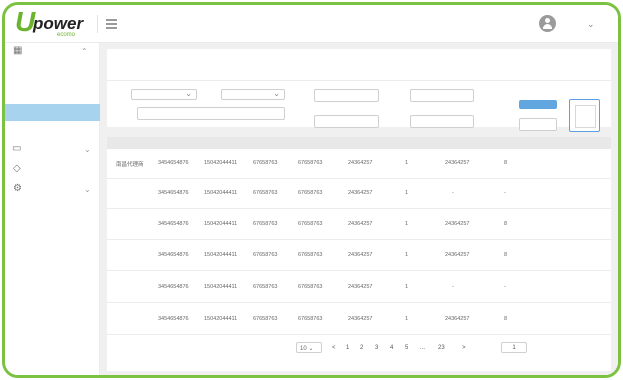  I want to click on cell-name: 南昌代理商, so click(130, 165).